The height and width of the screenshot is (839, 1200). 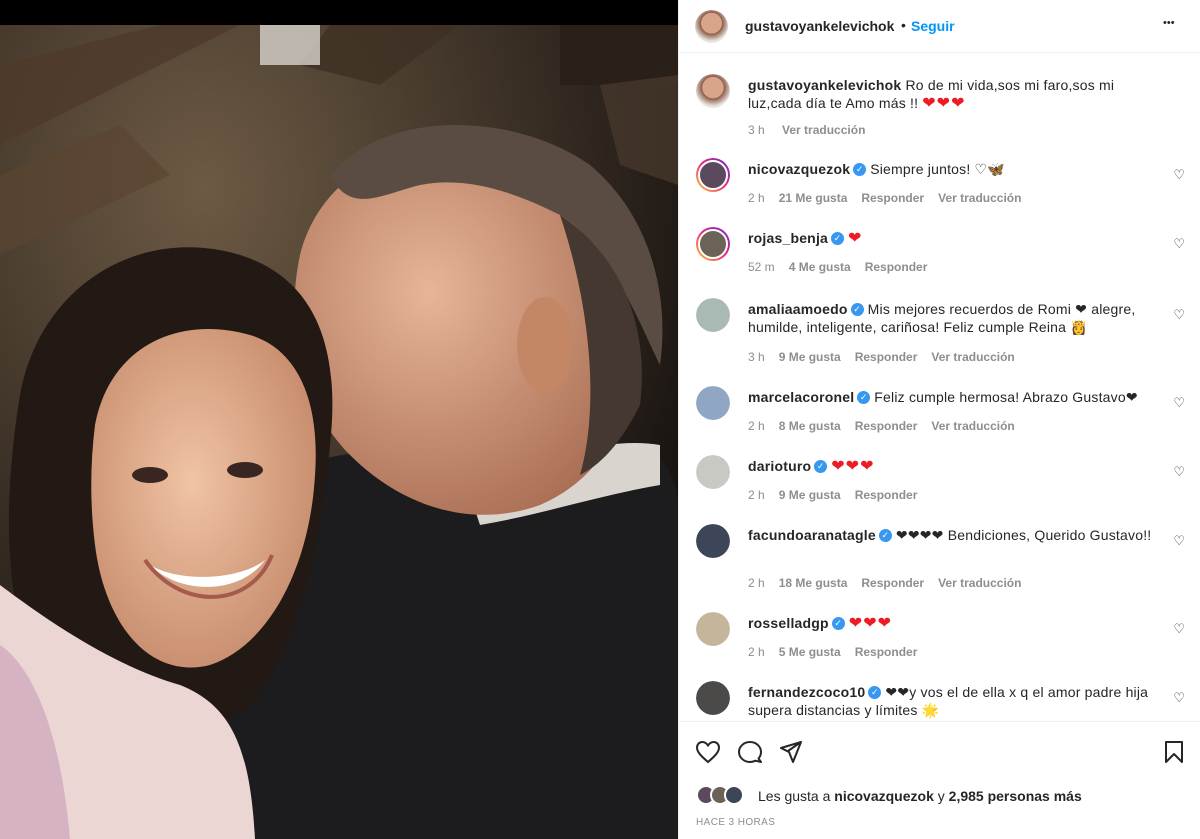 What do you see at coordinates (713, 91) in the screenshot?
I see `caption-avatar` at bounding box center [713, 91].